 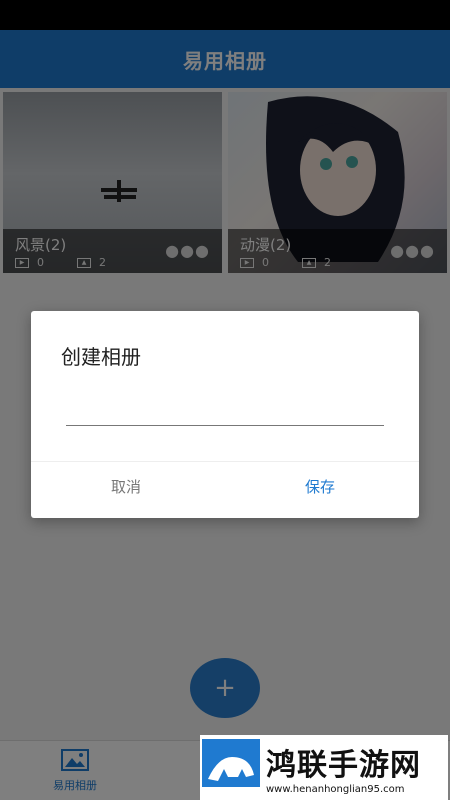 I want to click on album-name-input, so click(x=225, y=410).